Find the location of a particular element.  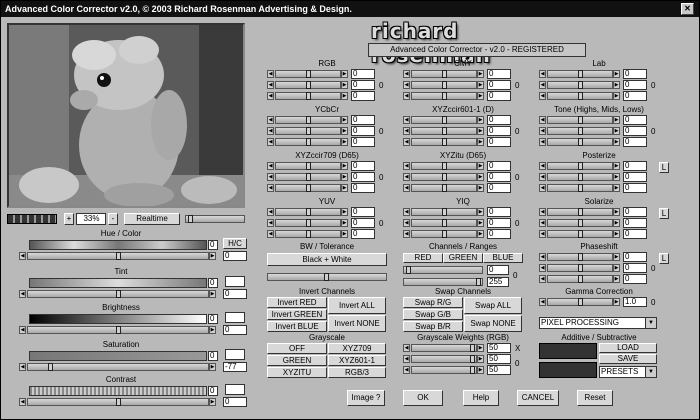

control-value-2: -77 is located at coordinates (235, 367).